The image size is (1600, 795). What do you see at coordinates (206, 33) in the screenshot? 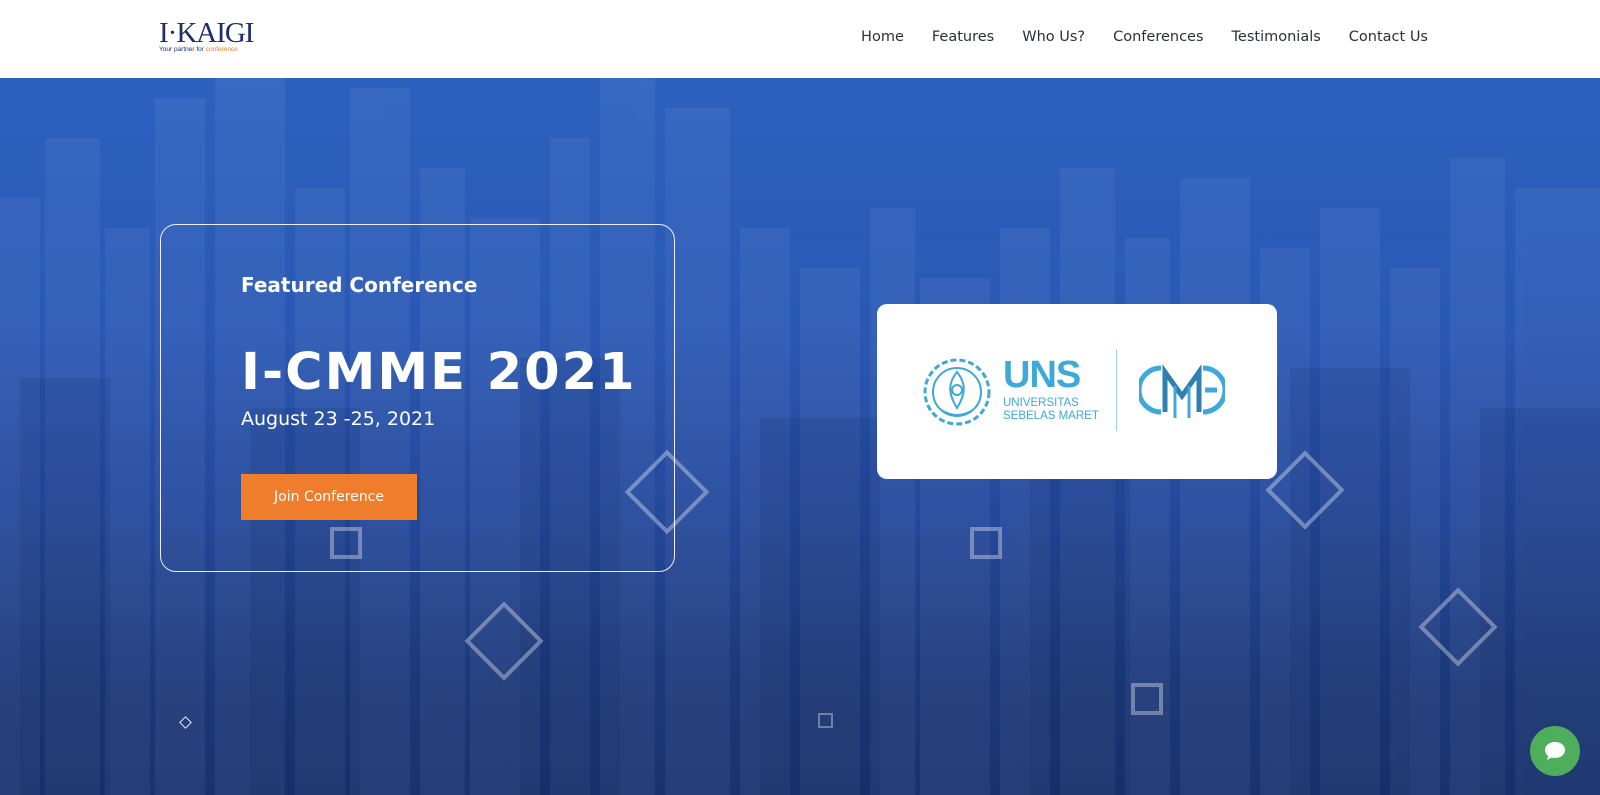
I see `logo-wordmark: I·KAIGI` at bounding box center [206, 33].